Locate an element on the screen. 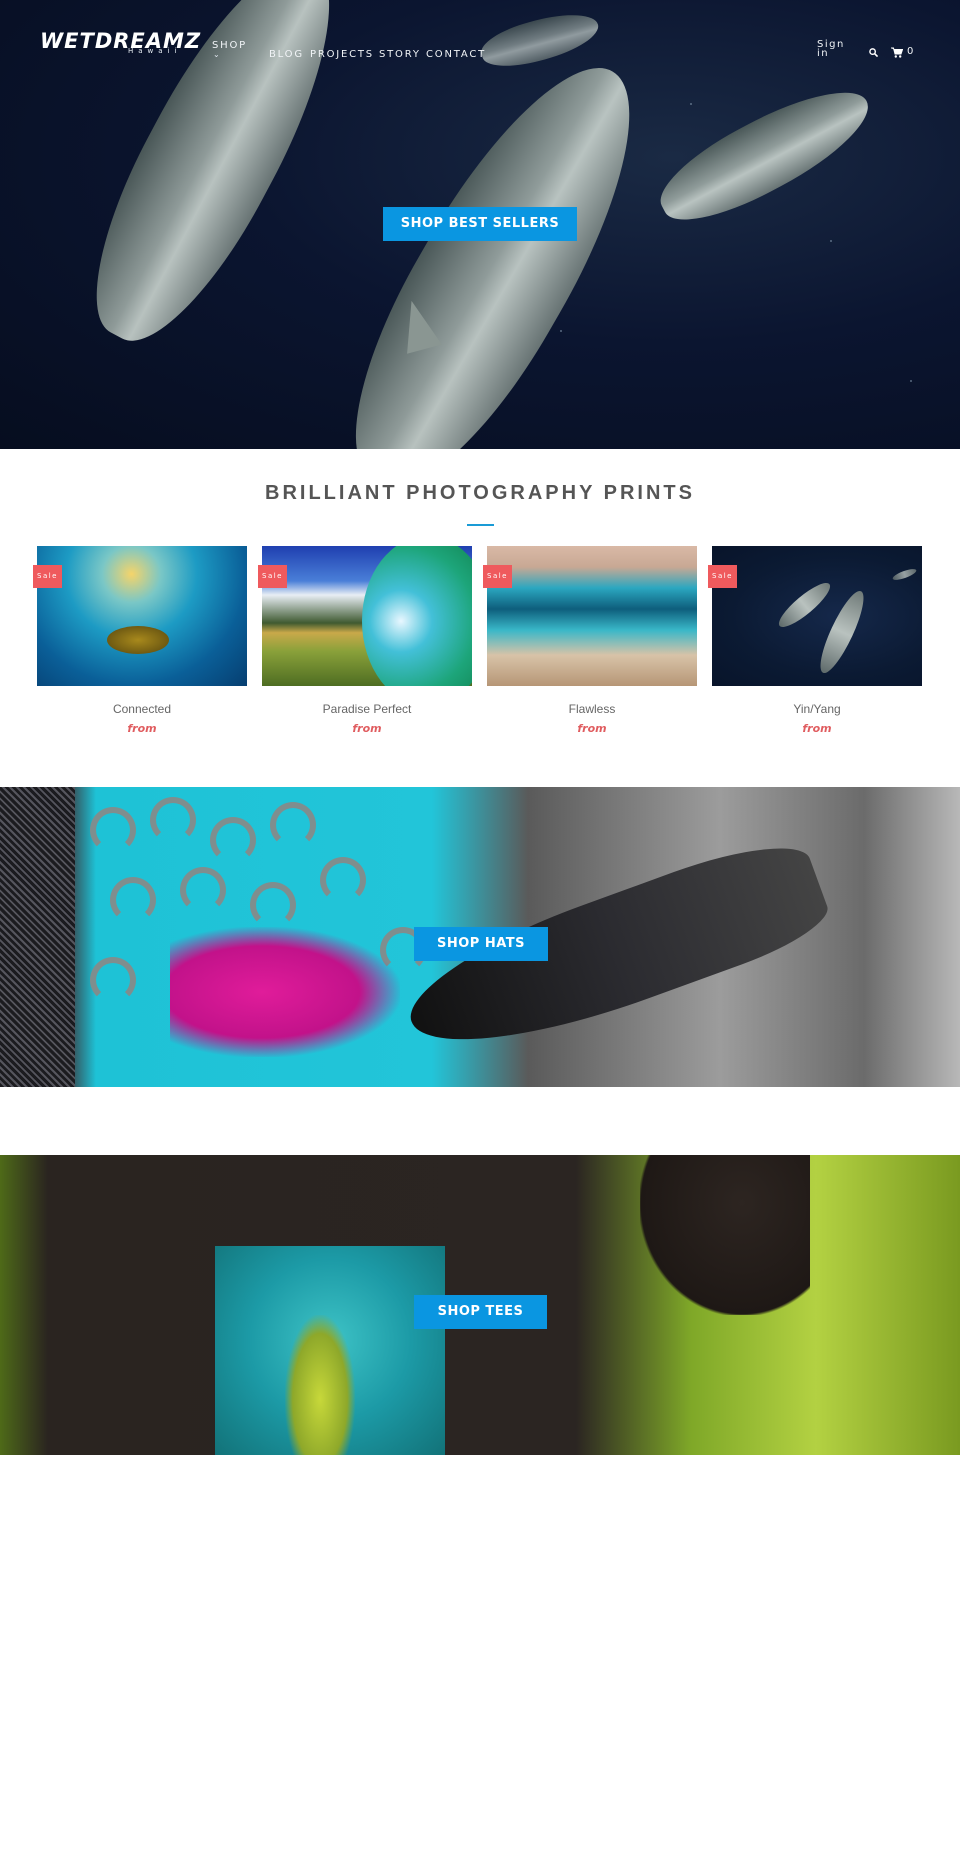 This screenshot has width=960, height=1875. cart-icon is located at coordinates (897, 52).